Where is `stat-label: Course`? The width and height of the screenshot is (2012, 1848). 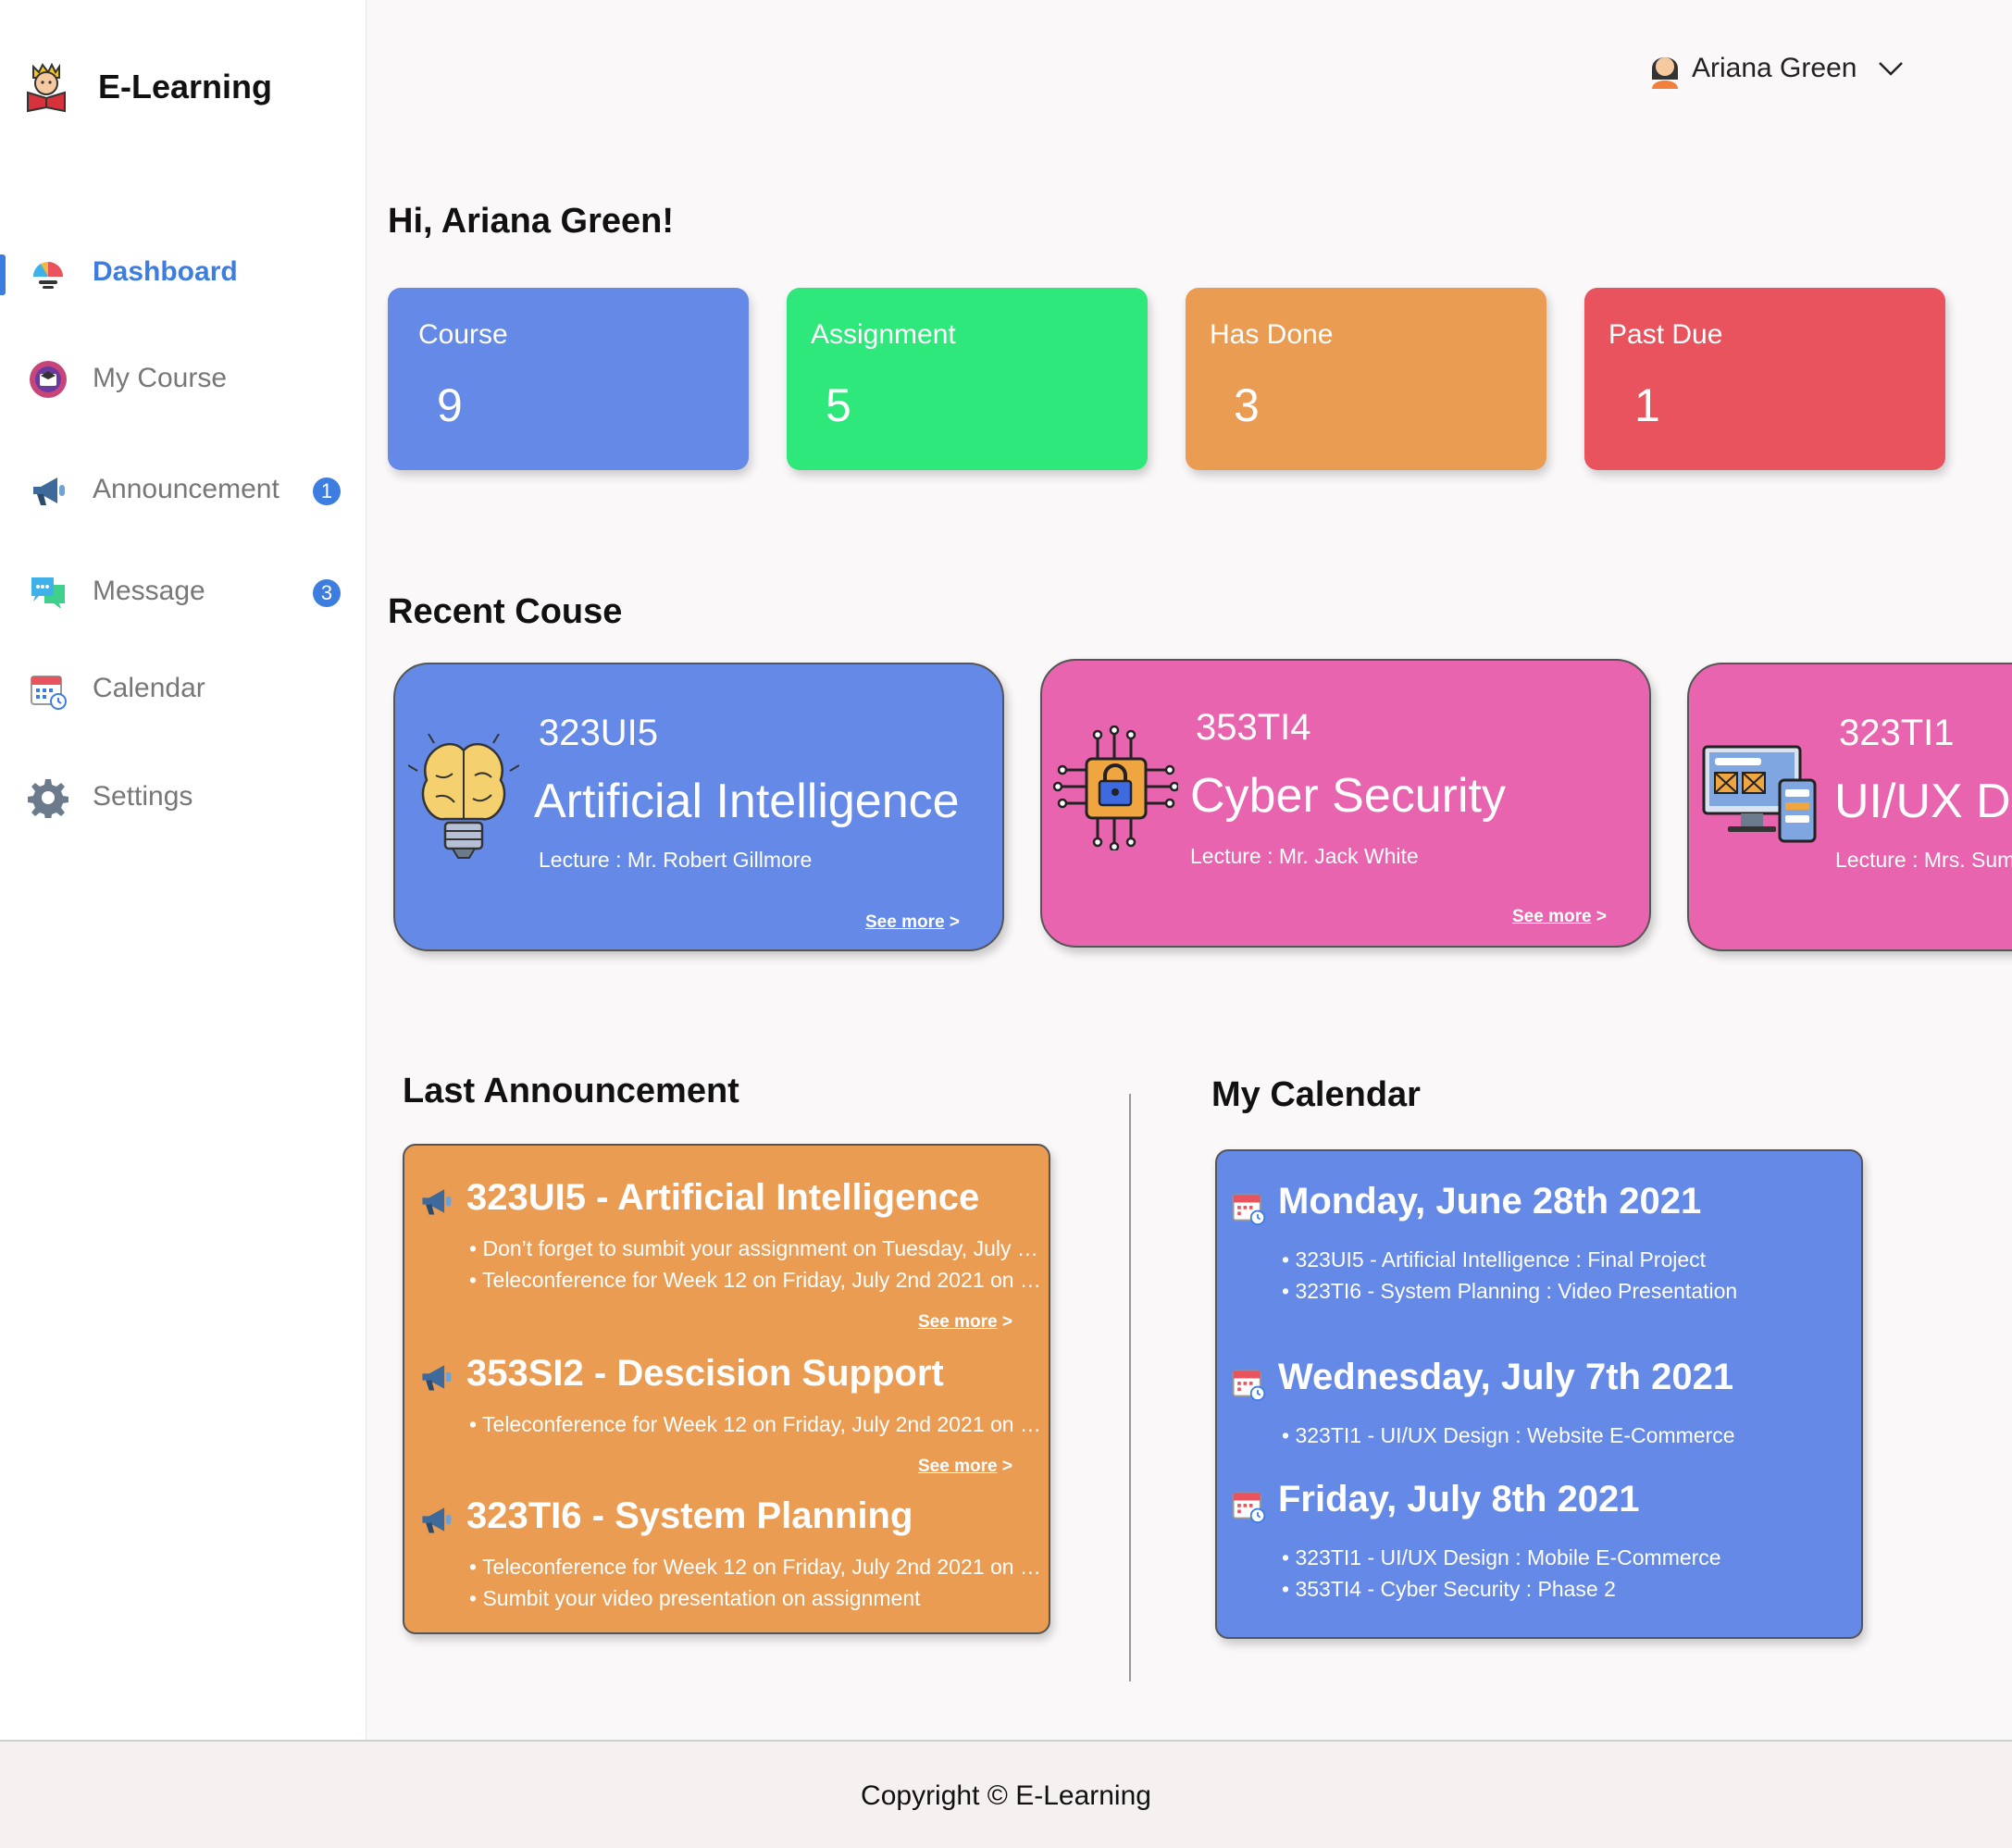
stat-label: Course is located at coordinates (463, 334).